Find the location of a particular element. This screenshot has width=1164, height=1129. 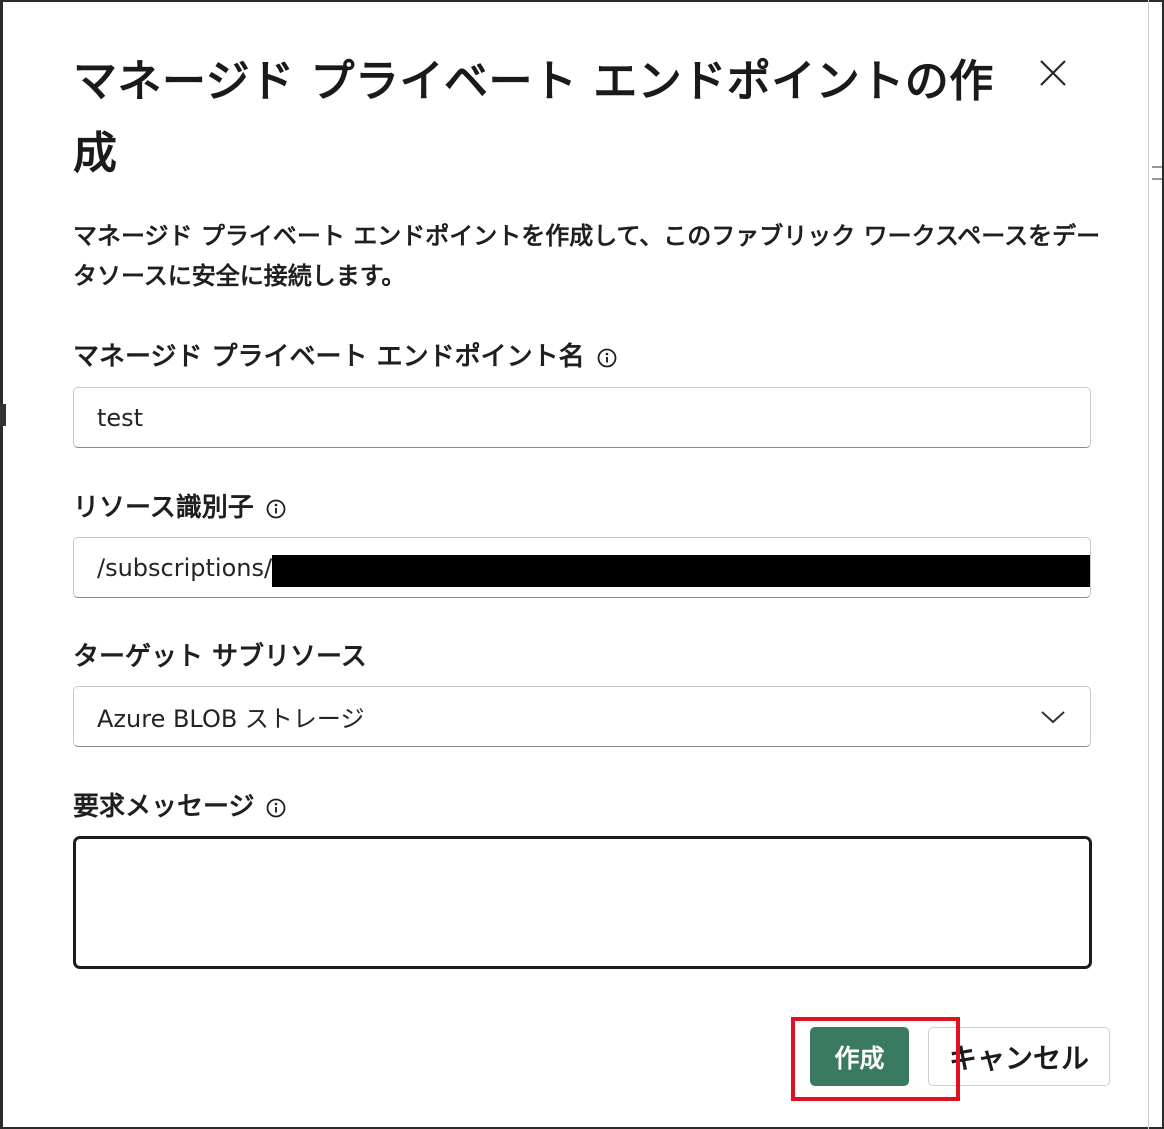

close-button is located at coordinates (1053, 75).